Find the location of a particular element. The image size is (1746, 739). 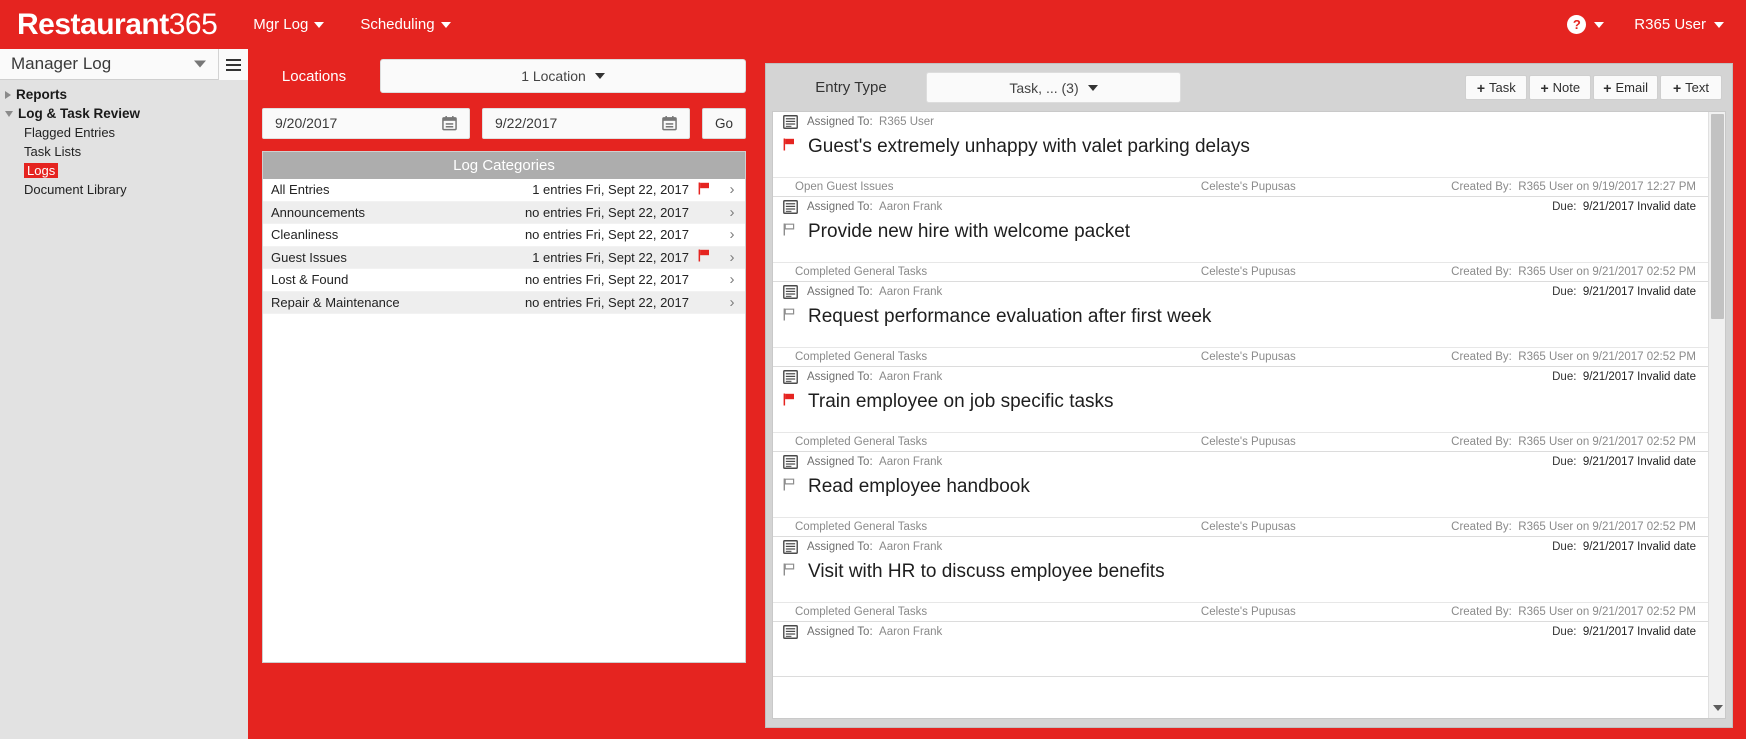

brand-logo: Restaurant365 is located at coordinates (117, 24).